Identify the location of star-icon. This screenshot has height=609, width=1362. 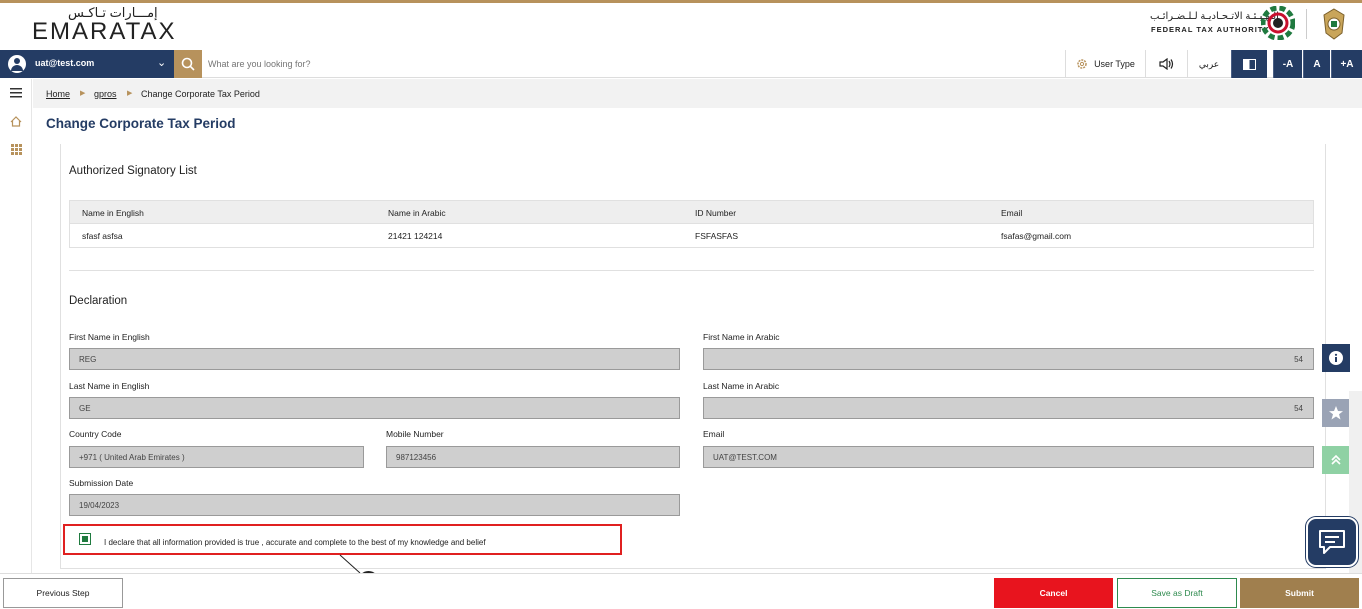
(1336, 413).